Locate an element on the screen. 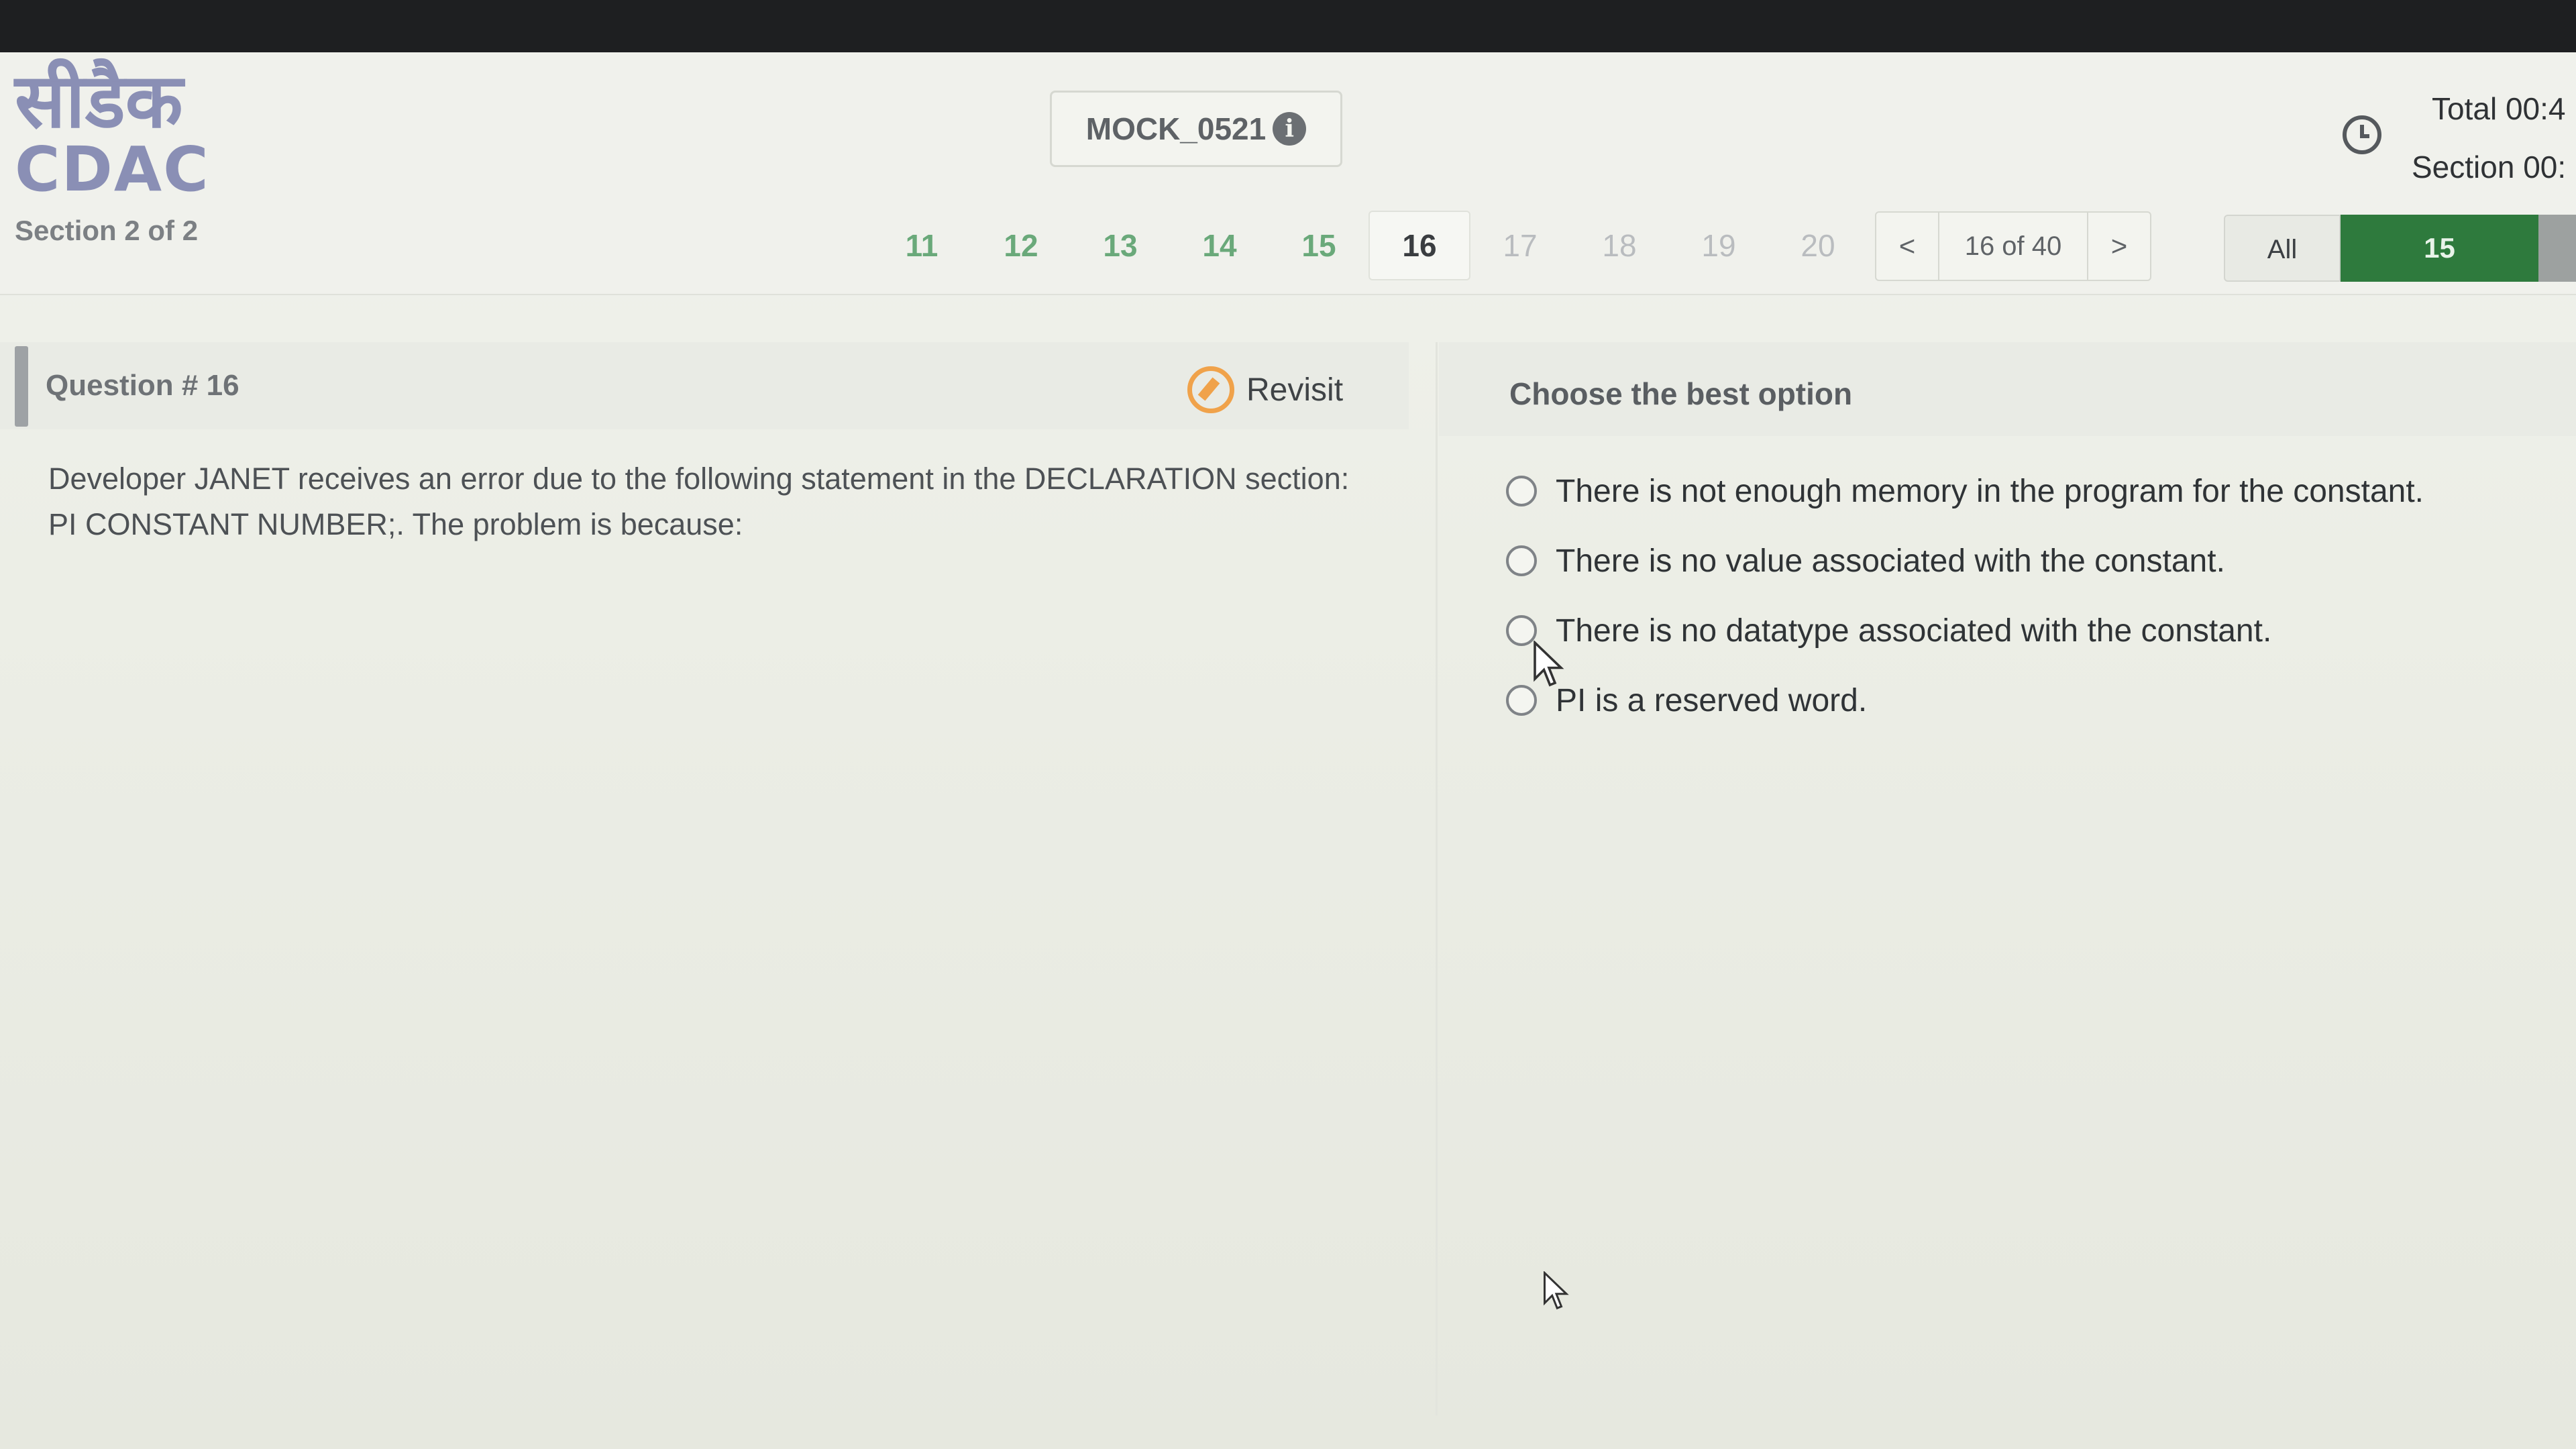 The width and height of the screenshot is (2576, 1449). filter-next-segment is located at coordinates (2557, 248).